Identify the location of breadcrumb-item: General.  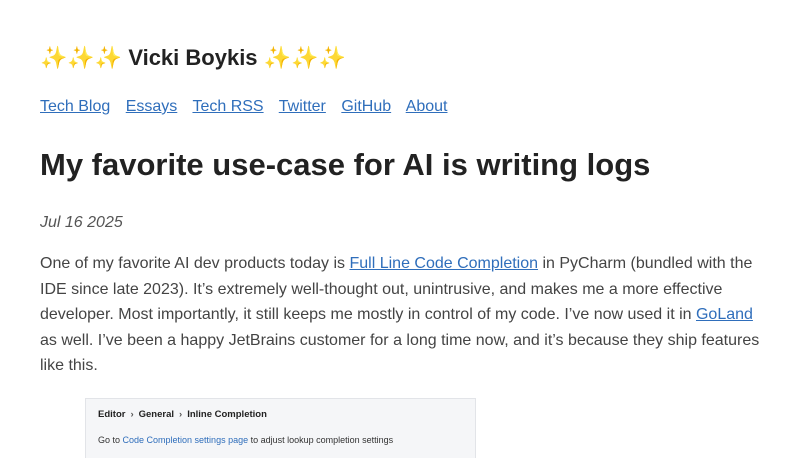
(156, 414).